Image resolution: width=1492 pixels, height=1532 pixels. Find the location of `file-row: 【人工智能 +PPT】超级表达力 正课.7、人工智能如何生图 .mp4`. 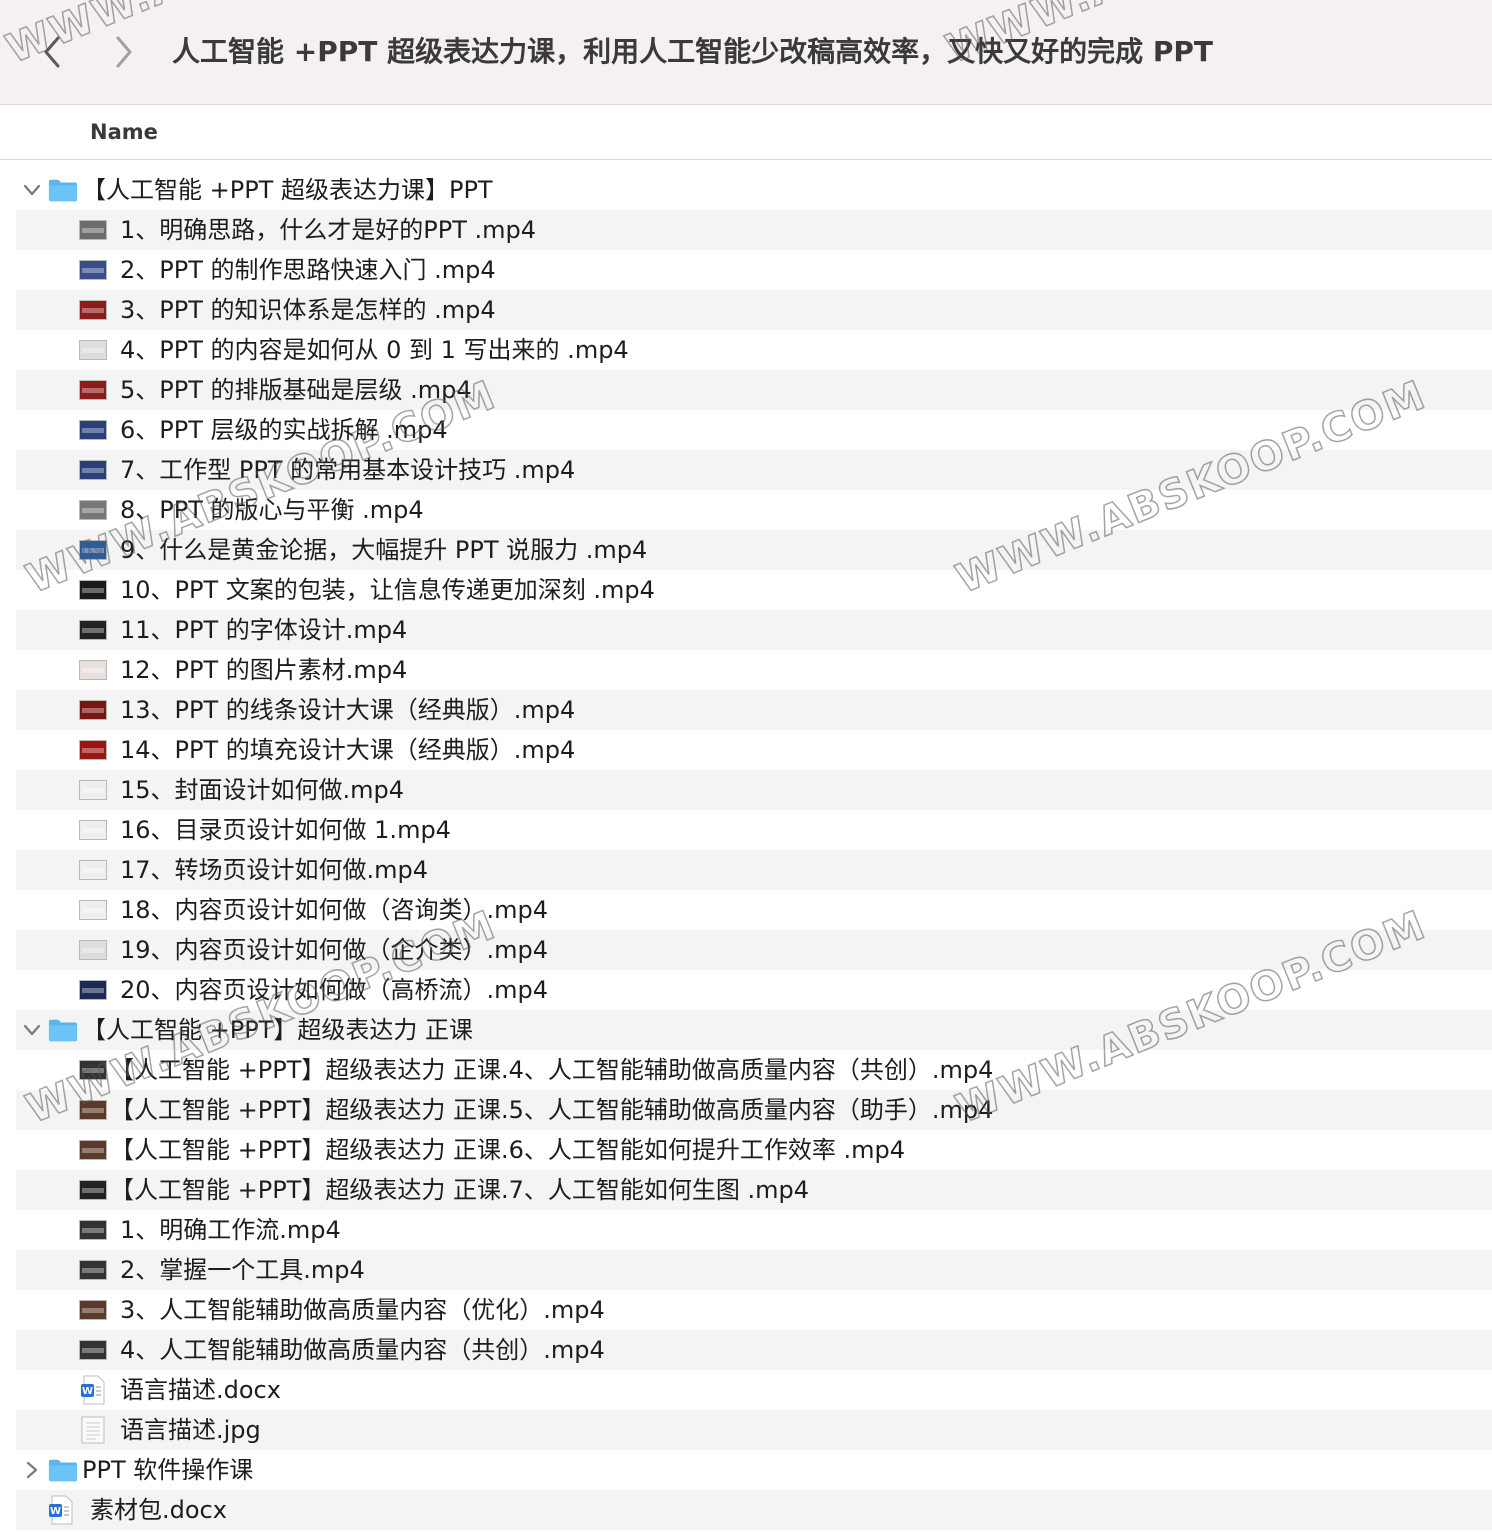

file-row: 【人工智能 +PPT】超级表达力 正课.7、人工智能如何生图 .mp4 is located at coordinates (754, 1190).